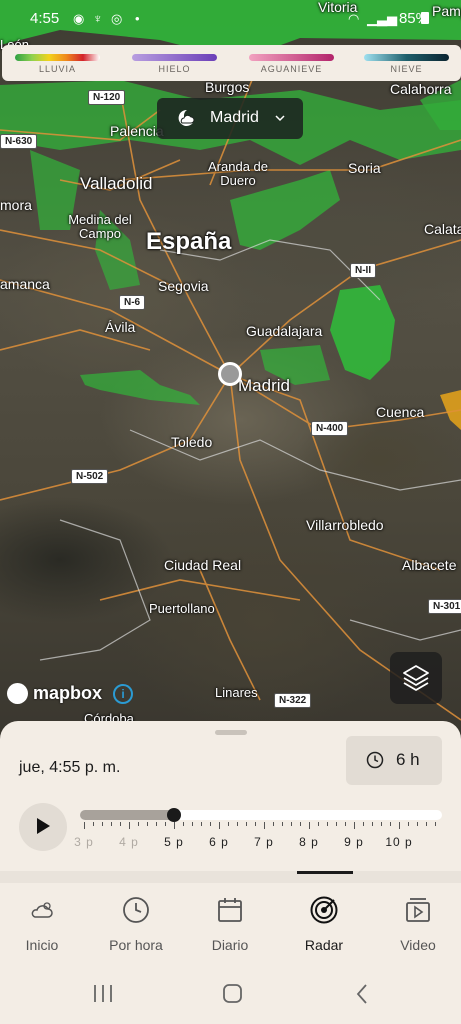 The image size is (461, 1024). What do you see at coordinates (354, 18) in the screenshot?
I see `wifi-icon: ◠` at bounding box center [354, 18].